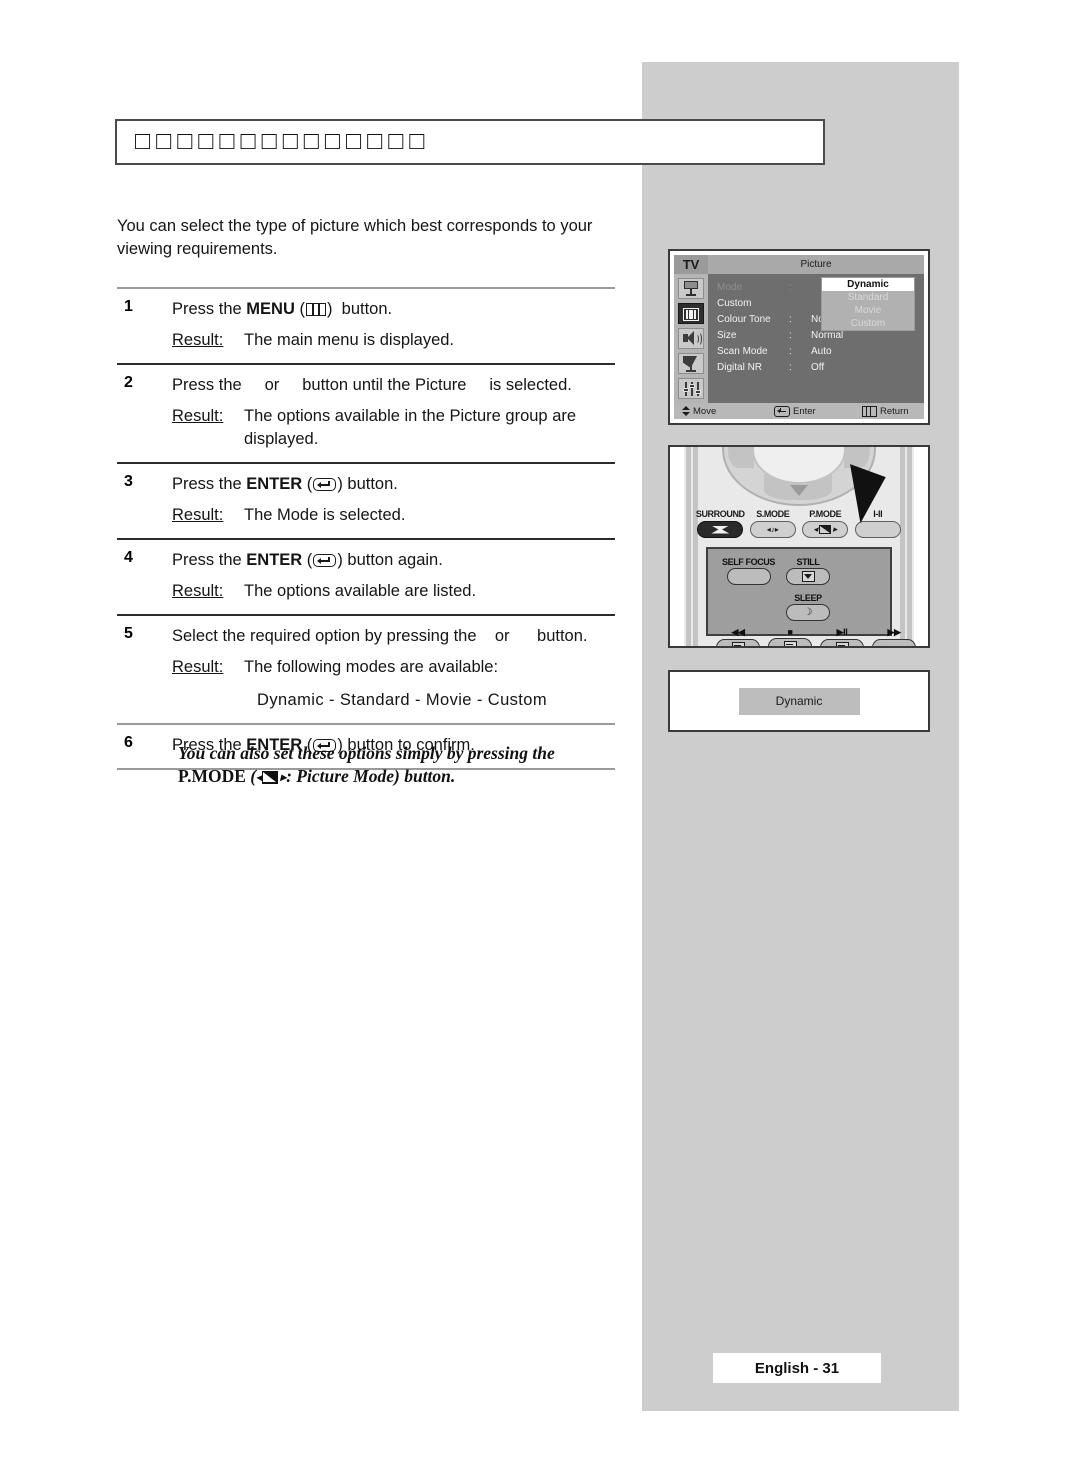 Image resolution: width=1080 pixels, height=1474 pixels. Describe the element at coordinates (818, 411) in the screenshot. I see `osd-hint-enter: Enter` at that location.